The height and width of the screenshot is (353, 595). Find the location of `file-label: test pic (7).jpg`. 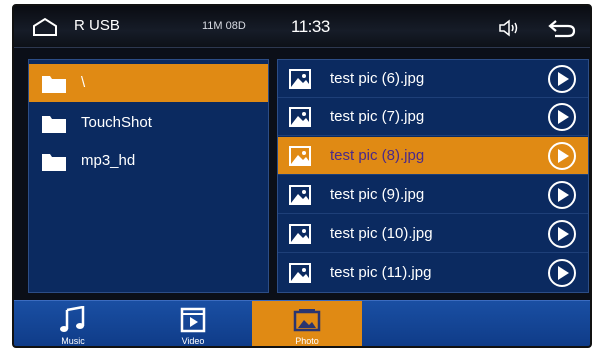

file-label: test pic (7).jpg is located at coordinates (377, 116).